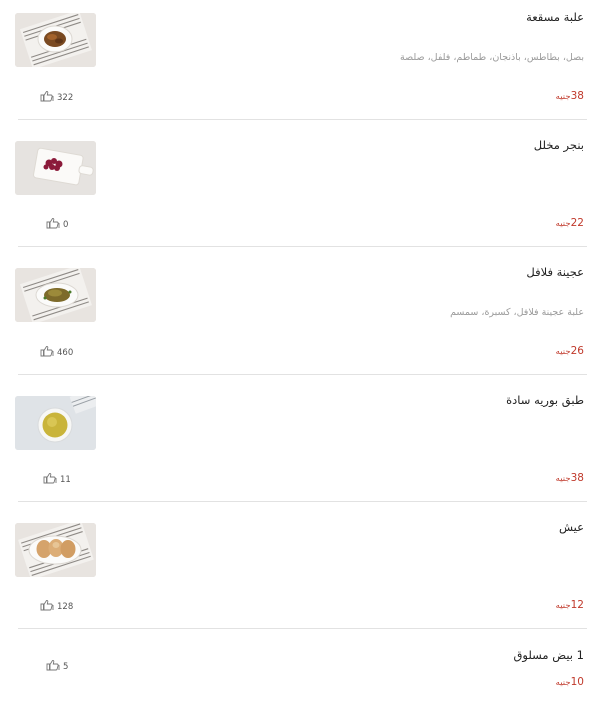 Image resolution: width=601 pixels, height=704 pixels. Describe the element at coordinates (492, 57) in the screenshot. I see `item-description: بصل، بطاطس، باذنجان، طماطم، فلفل، صلصة` at that location.